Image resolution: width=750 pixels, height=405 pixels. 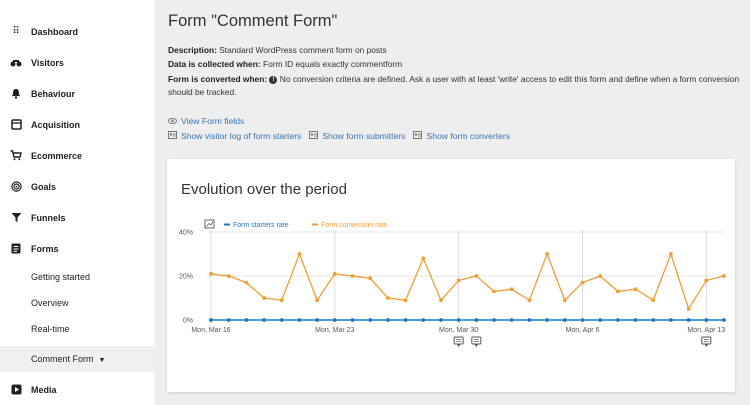 I want to click on funnel-icon, so click(x=16, y=218).